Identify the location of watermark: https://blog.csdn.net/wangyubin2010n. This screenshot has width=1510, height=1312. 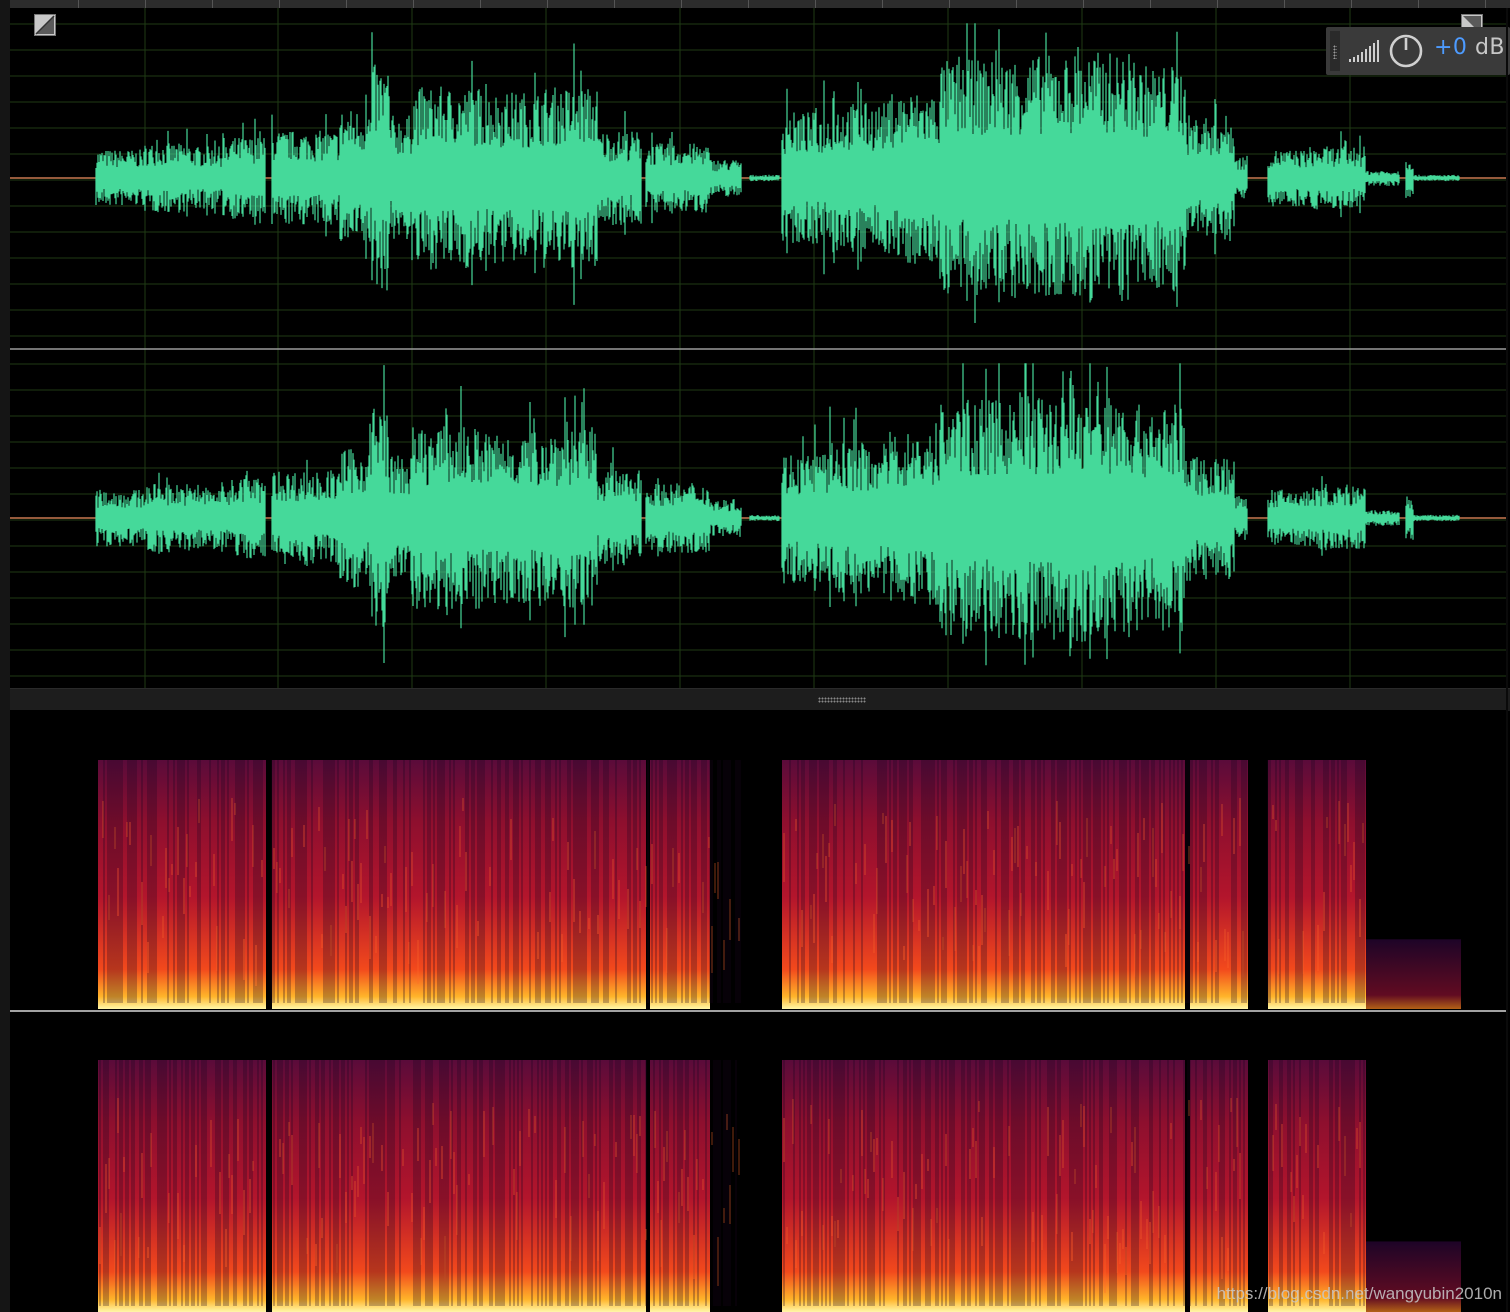
(1359, 1293).